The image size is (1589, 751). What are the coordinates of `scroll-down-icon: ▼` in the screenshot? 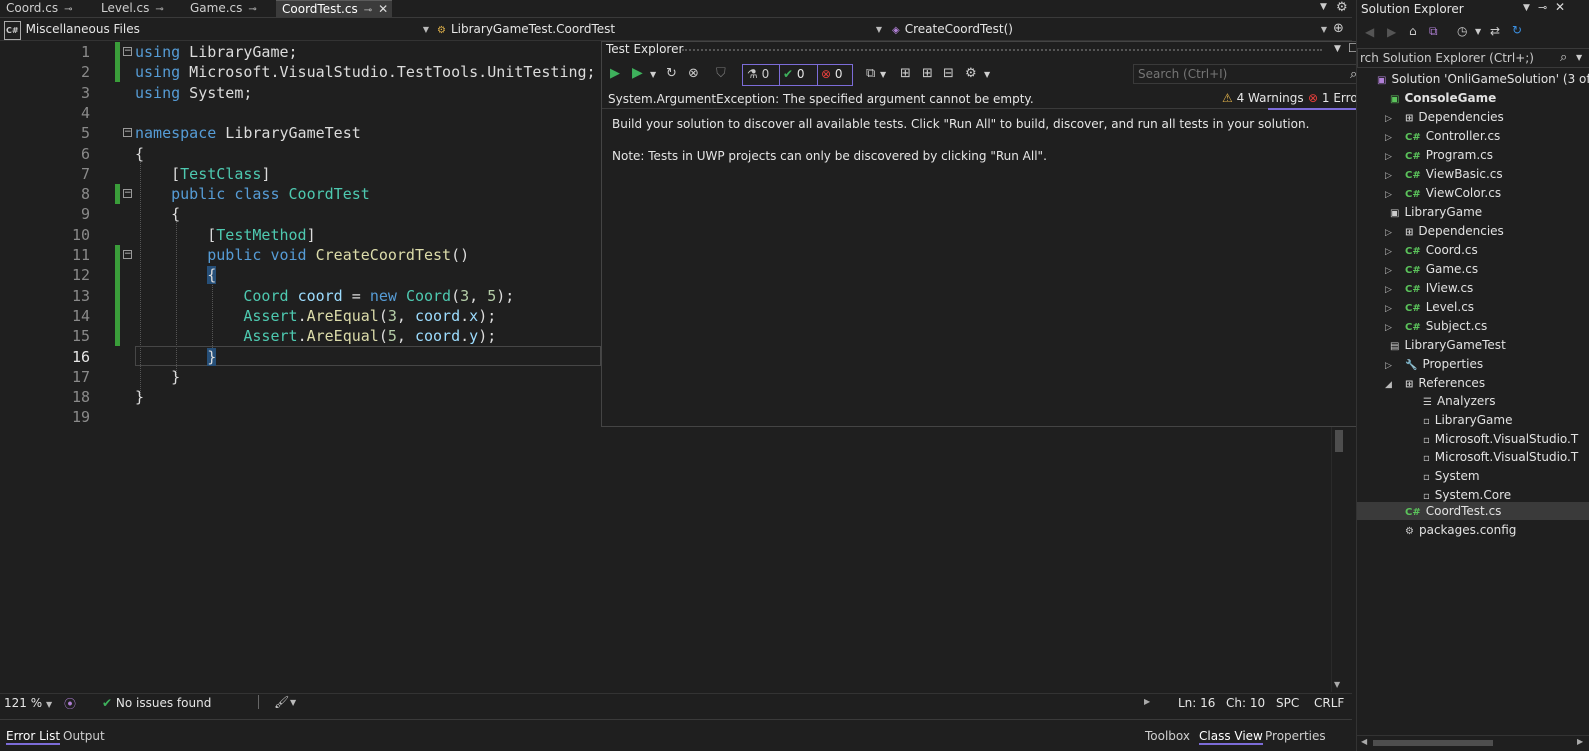 It's located at (1337, 684).